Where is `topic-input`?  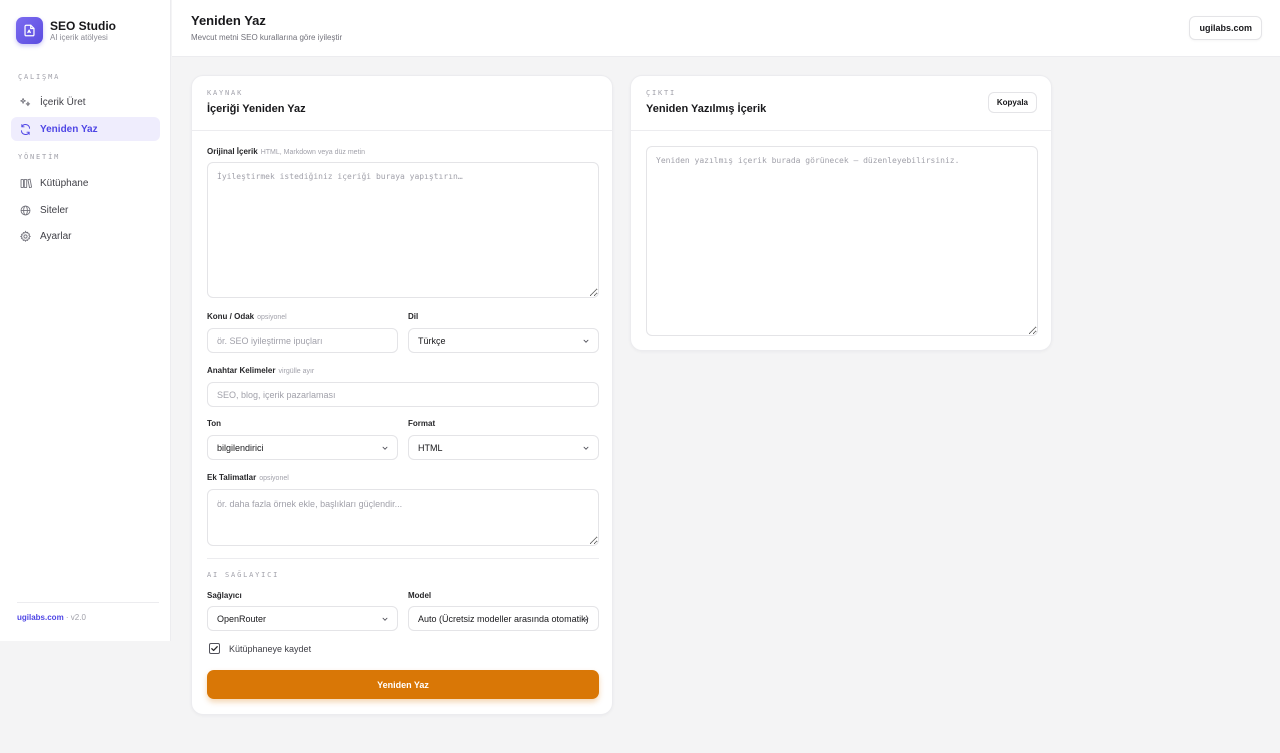
topic-input is located at coordinates (302, 340).